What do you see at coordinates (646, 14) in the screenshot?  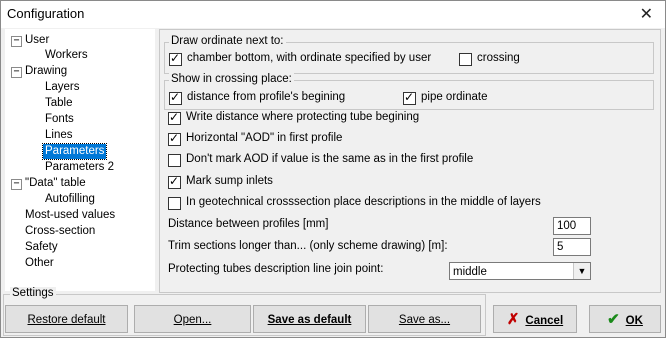 I see `close-icon: ✕` at bounding box center [646, 14].